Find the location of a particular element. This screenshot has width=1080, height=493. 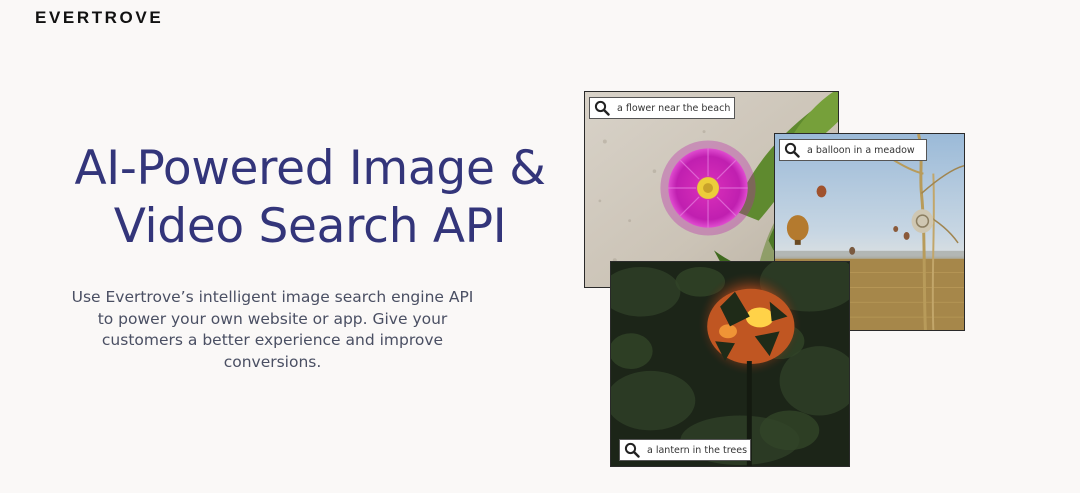

search-query-flower: a flower near the beach is located at coordinates (662, 108).